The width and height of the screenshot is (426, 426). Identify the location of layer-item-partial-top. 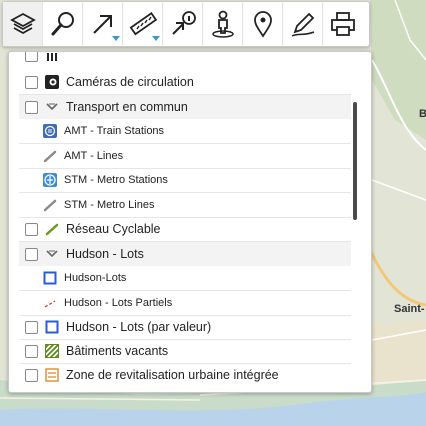
(185, 58).